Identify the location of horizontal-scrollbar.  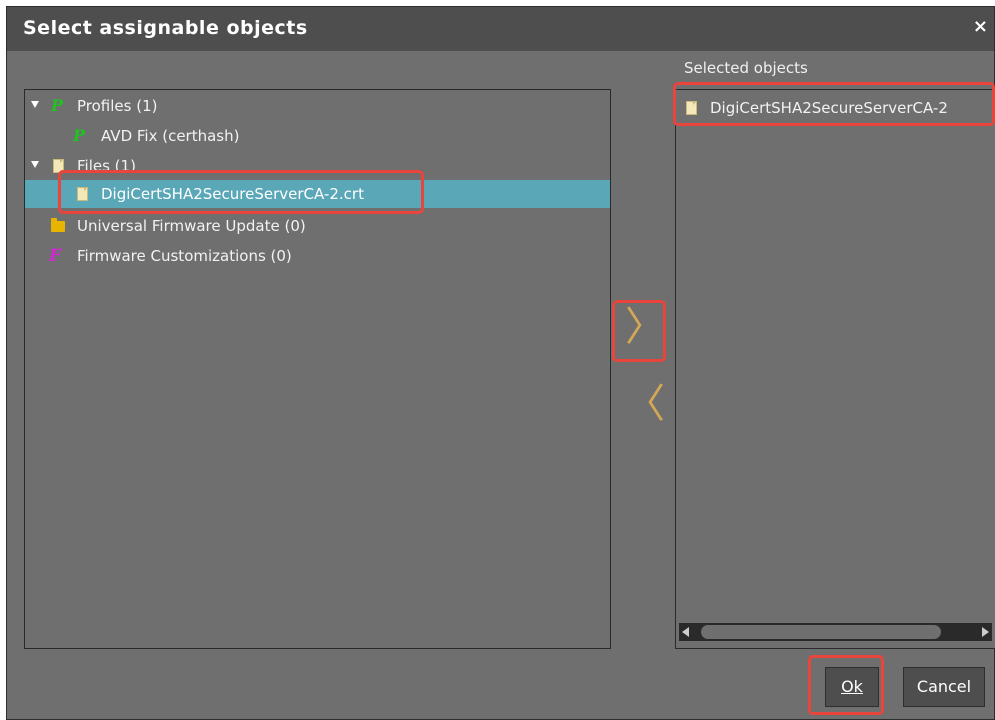
(835, 632).